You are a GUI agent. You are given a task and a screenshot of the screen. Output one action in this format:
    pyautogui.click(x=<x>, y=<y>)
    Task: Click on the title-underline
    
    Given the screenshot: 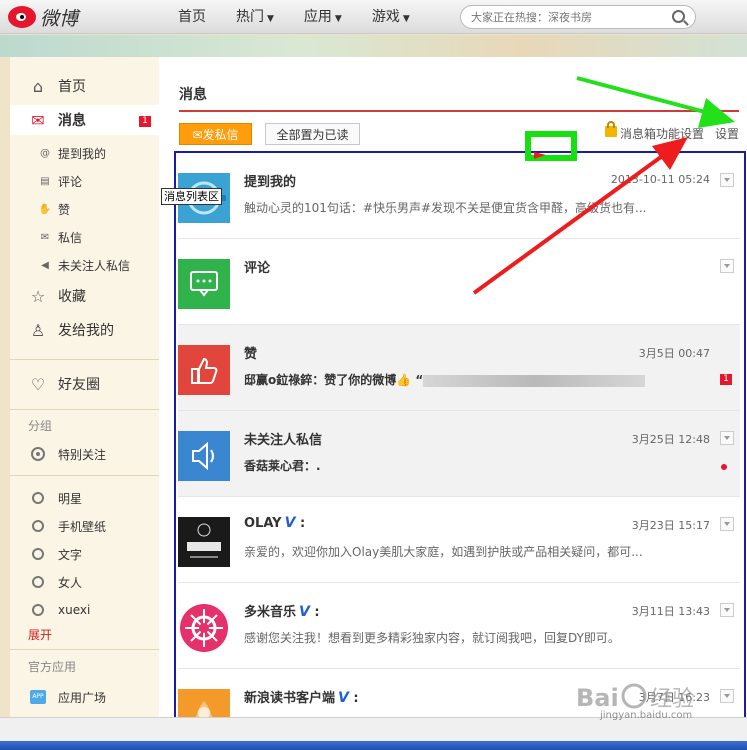 What is the action you would take?
    pyautogui.click(x=459, y=111)
    